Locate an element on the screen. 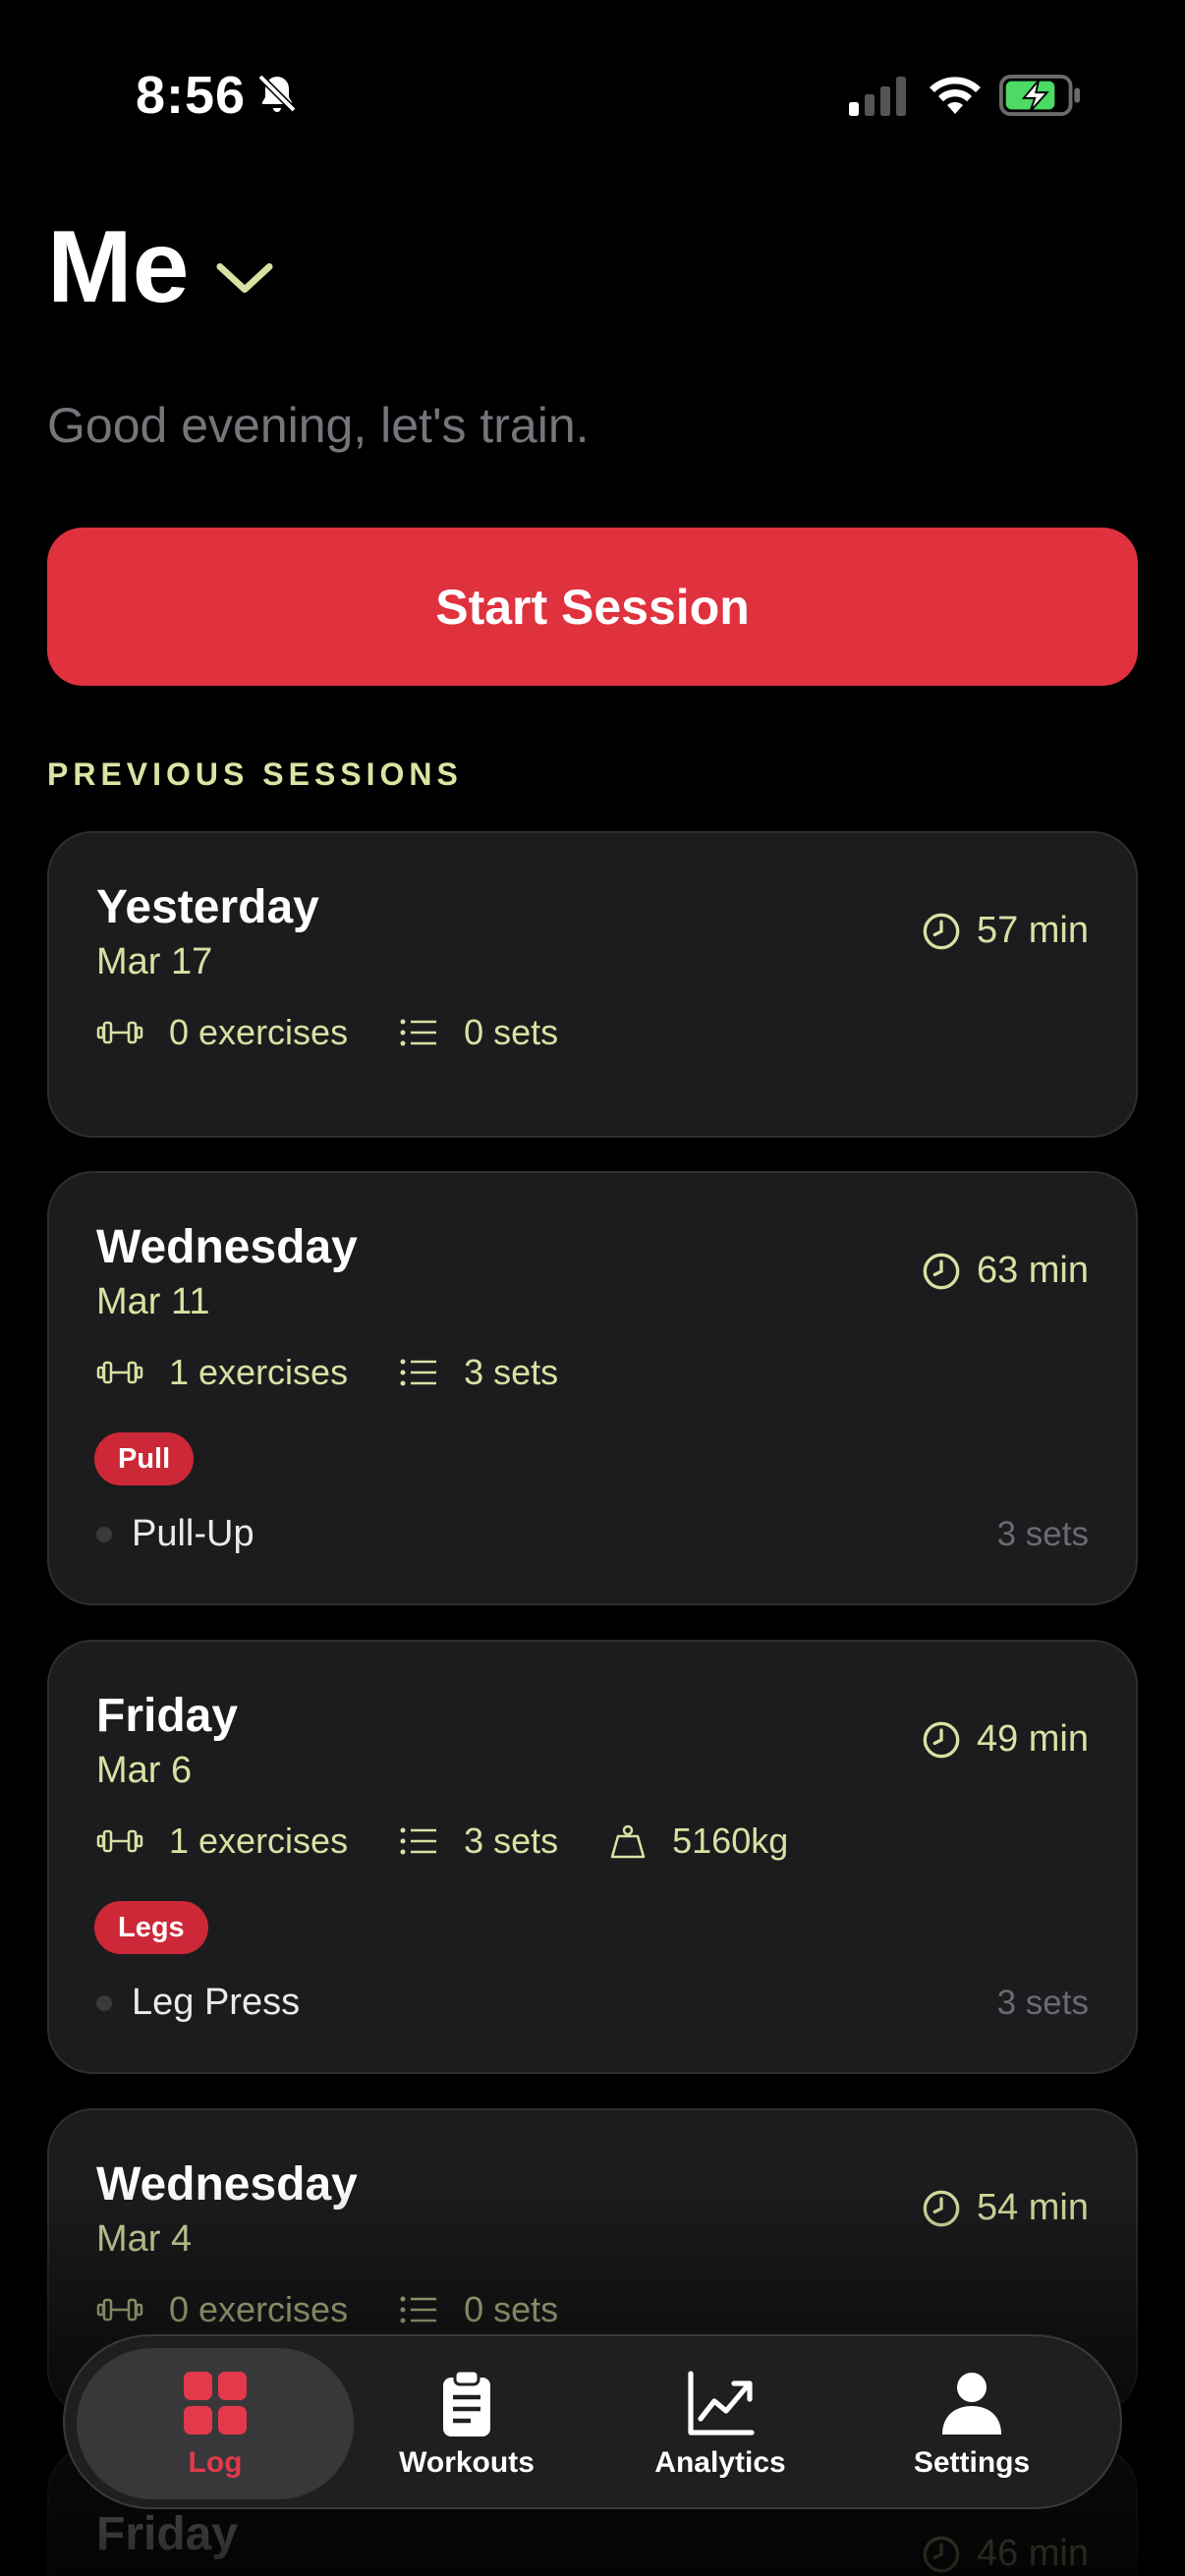 The image size is (1185, 2576). profile-selector: Me is located at coordinates (161, 267).